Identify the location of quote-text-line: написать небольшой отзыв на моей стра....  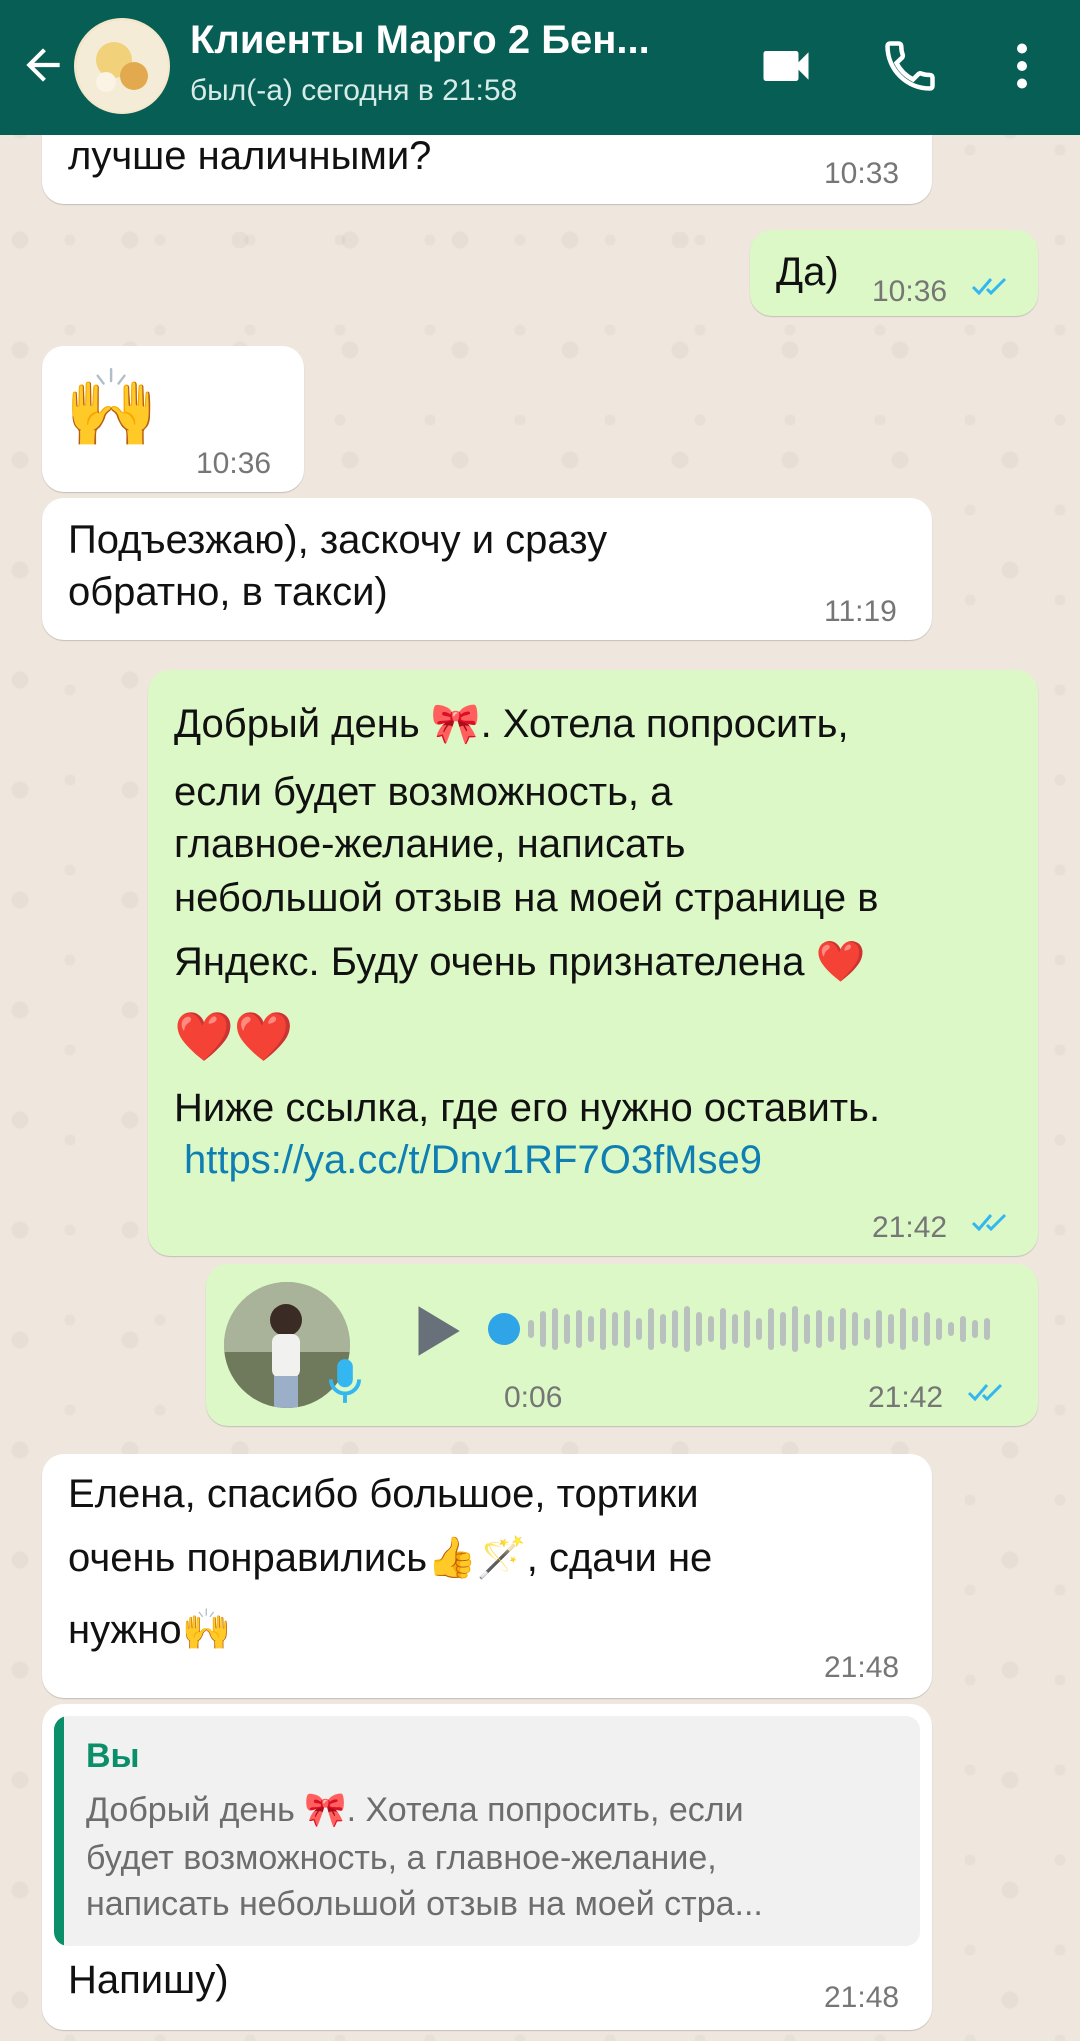
(424, 1904).